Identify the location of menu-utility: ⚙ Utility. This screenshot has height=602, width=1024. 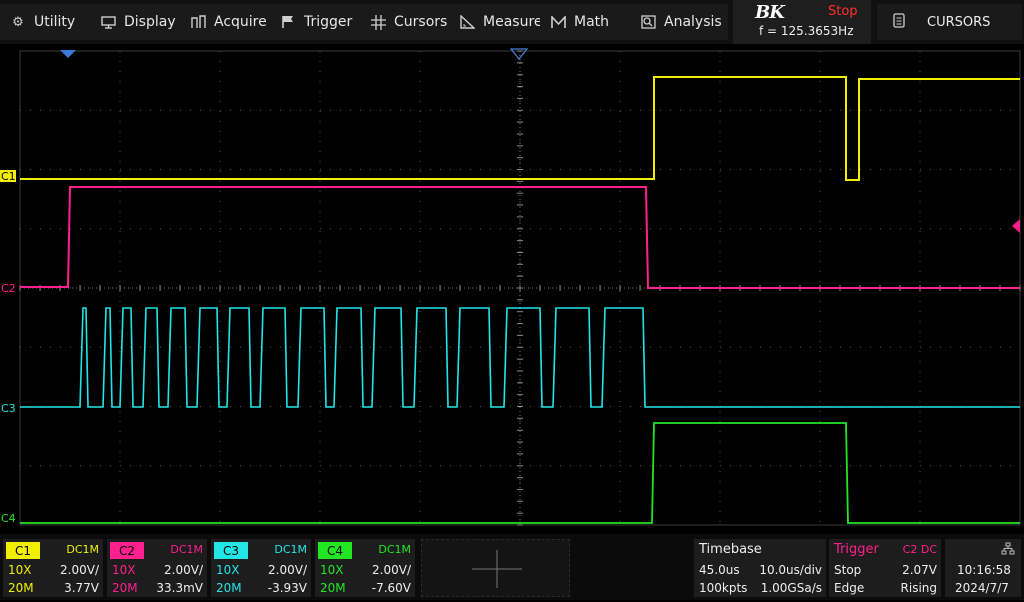
(45, 22).